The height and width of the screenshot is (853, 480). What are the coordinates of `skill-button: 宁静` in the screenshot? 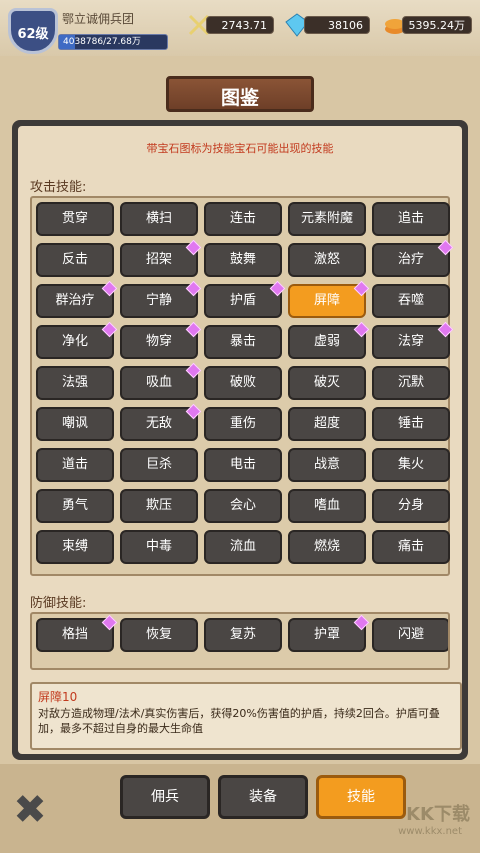 It's located at (161, 299).